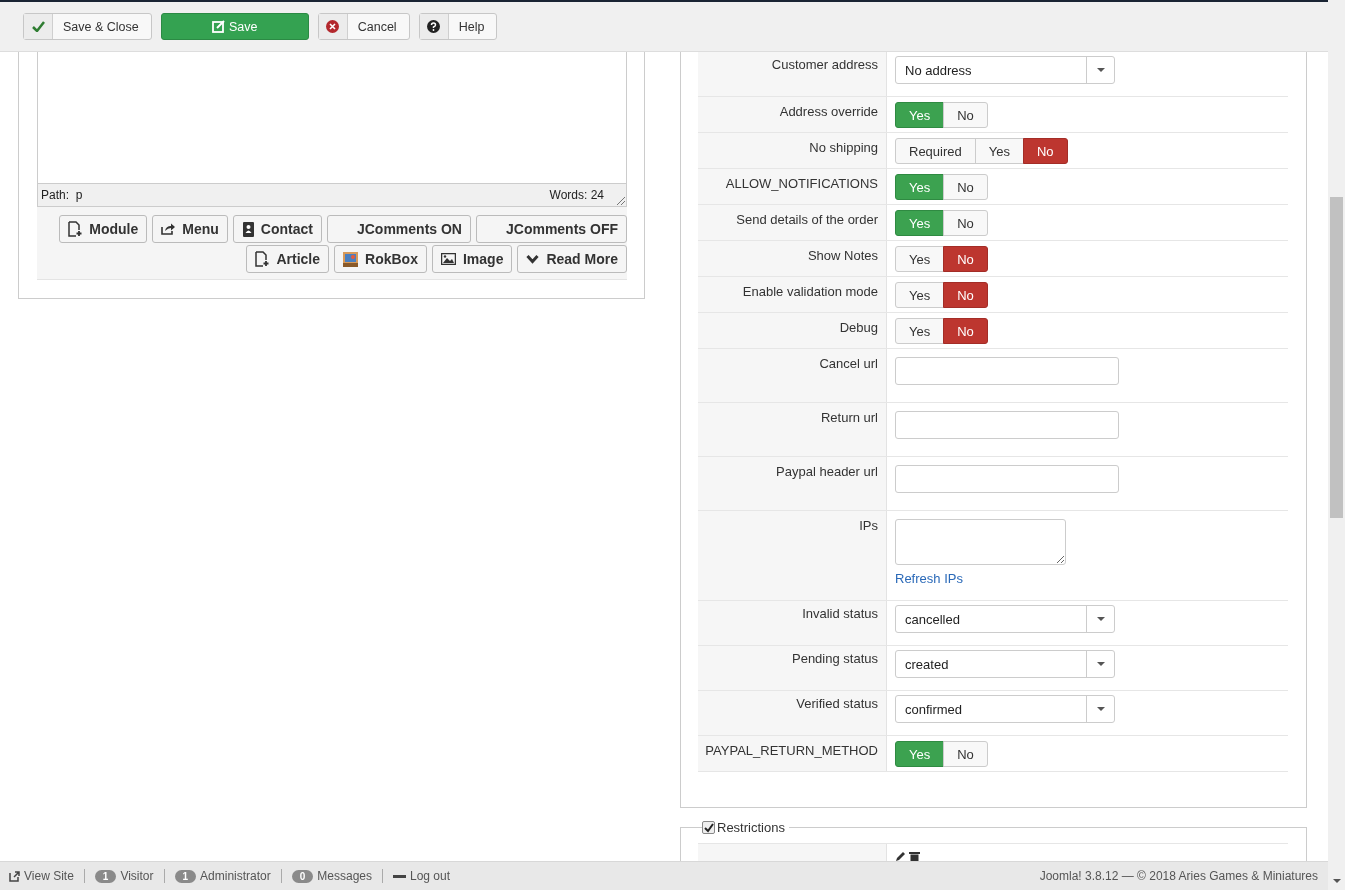  Describe the element at coordinates (792, 74) in the screenshot. I see `field-label: Customer address` at that location.